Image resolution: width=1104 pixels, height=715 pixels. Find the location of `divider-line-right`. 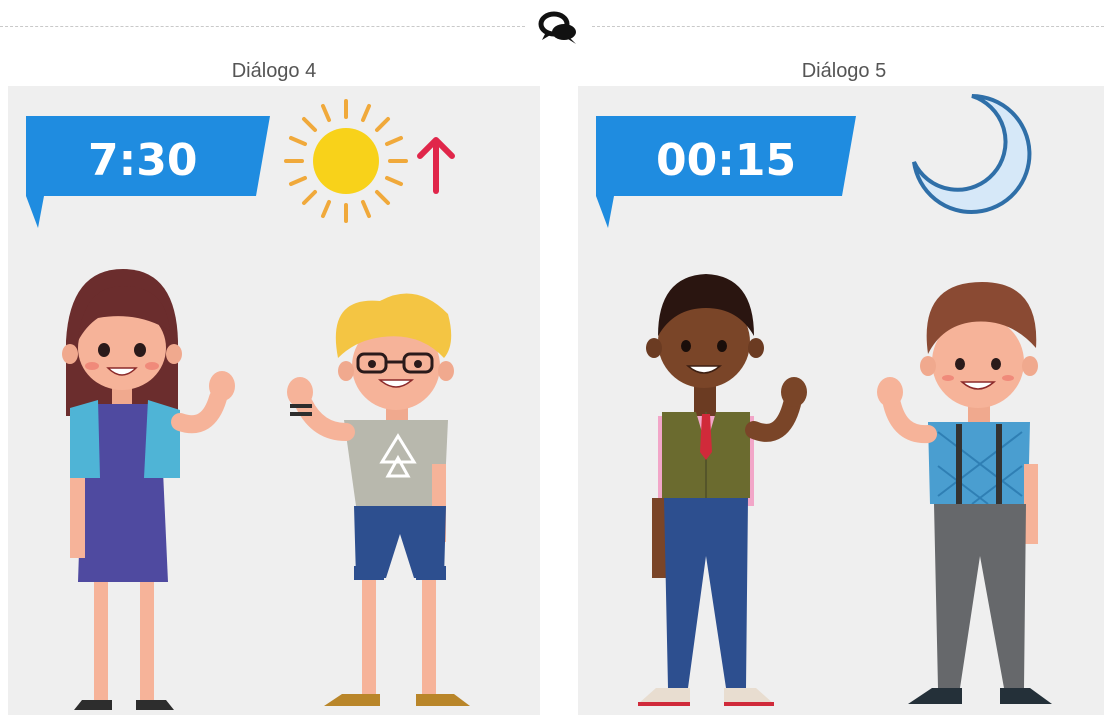

divider-line-right is located at coordinates (848, 26).